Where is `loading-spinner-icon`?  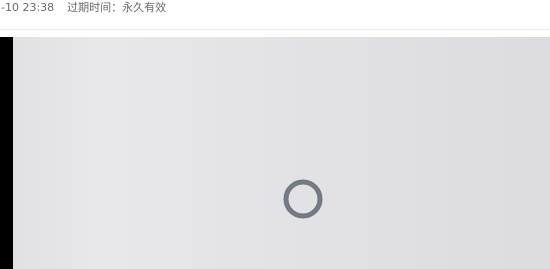 loading-spinner-icon is located at coordinates (303, 199).